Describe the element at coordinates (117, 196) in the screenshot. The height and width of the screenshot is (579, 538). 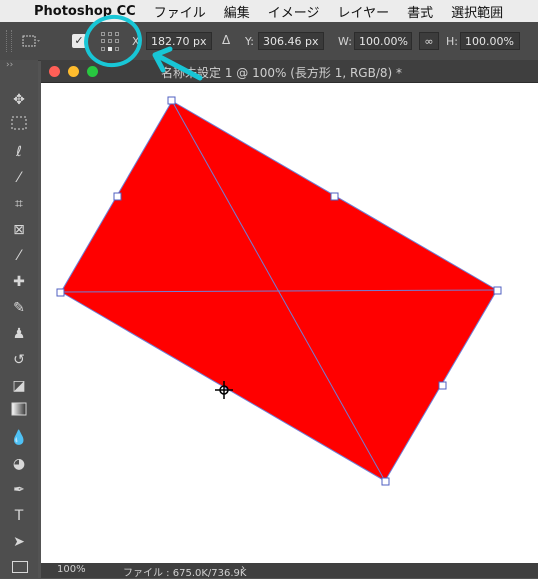
I see `transform-handle-top-left-mid` at that location.